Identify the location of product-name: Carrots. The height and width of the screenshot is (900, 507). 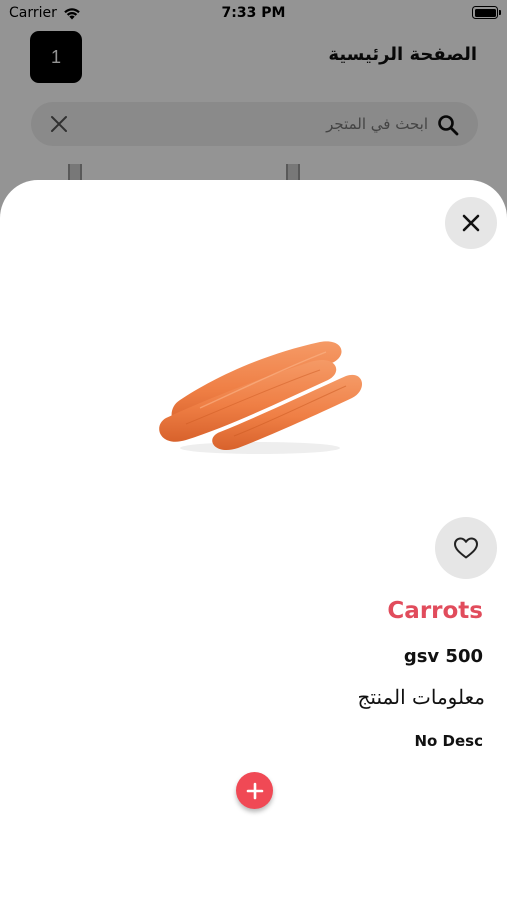
(435, 611).